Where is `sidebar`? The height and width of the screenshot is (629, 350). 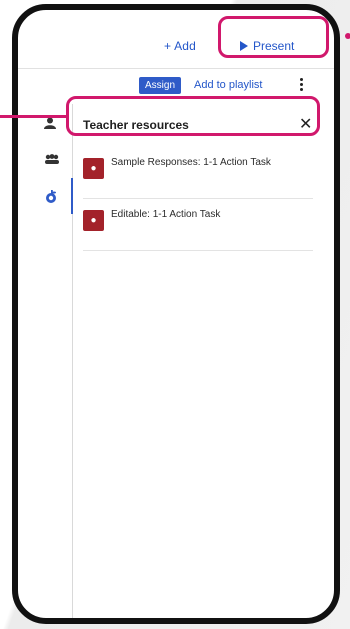 sidebar is located at coordinates (52, 361).